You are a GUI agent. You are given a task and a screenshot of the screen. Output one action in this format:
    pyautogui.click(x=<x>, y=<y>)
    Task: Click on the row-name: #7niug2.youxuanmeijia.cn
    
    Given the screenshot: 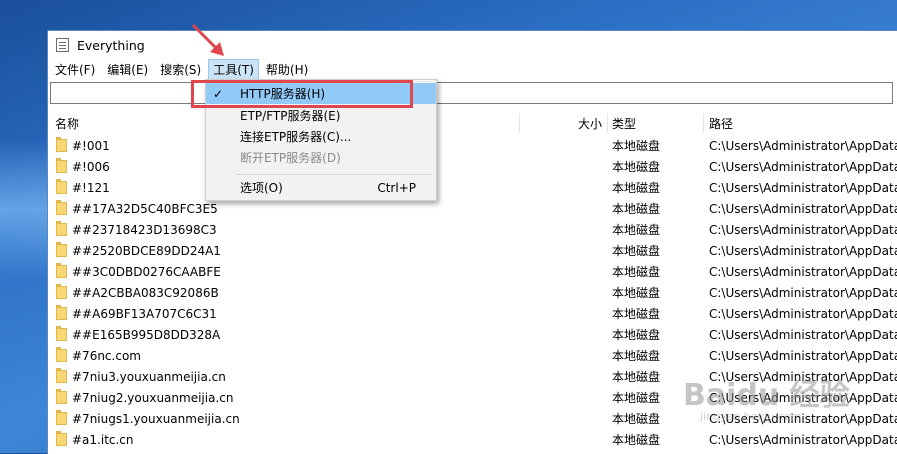 What is the action you would take?
    pyautogui.click(x=153, y=397)
    